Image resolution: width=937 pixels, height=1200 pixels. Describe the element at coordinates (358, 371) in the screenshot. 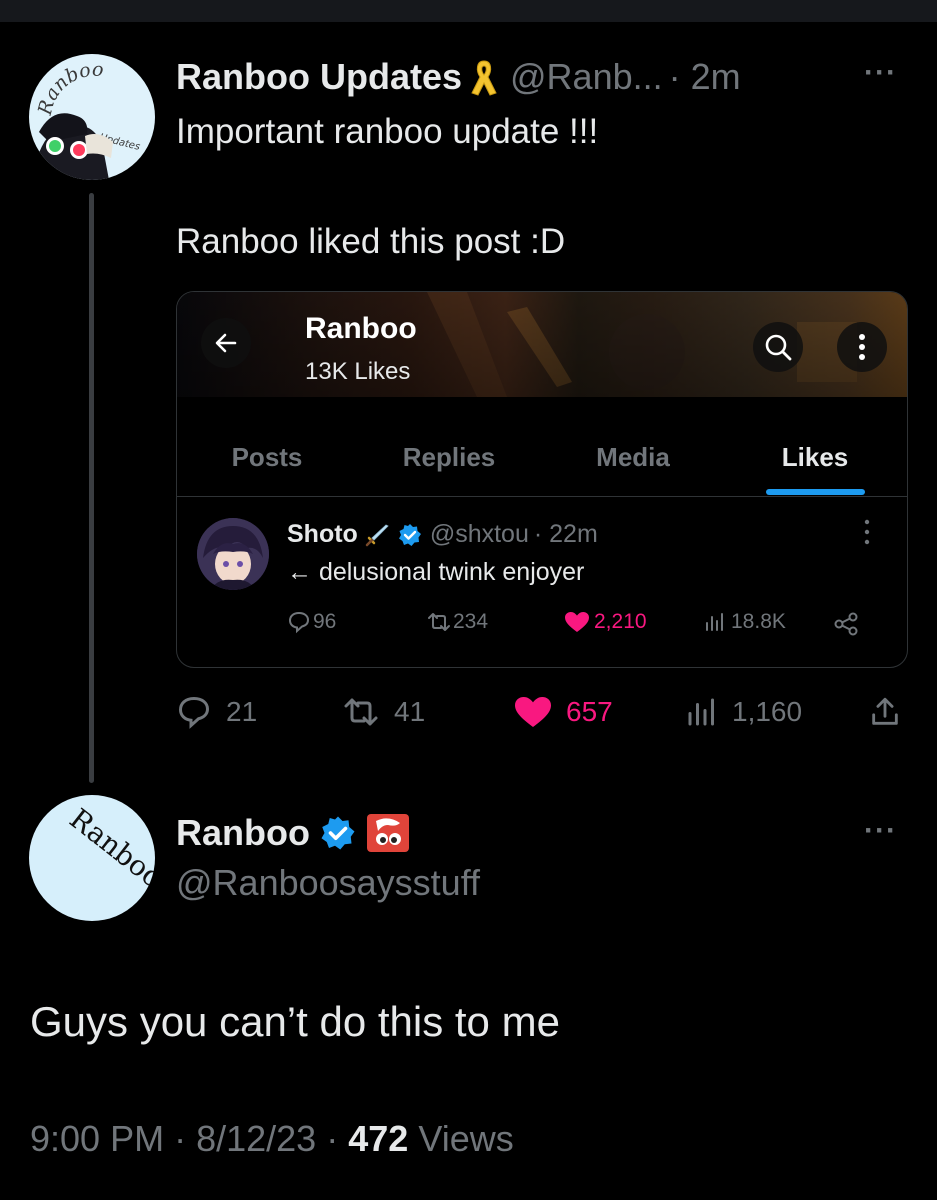

I see `profile-likes-count: 13K Likes` at that location.